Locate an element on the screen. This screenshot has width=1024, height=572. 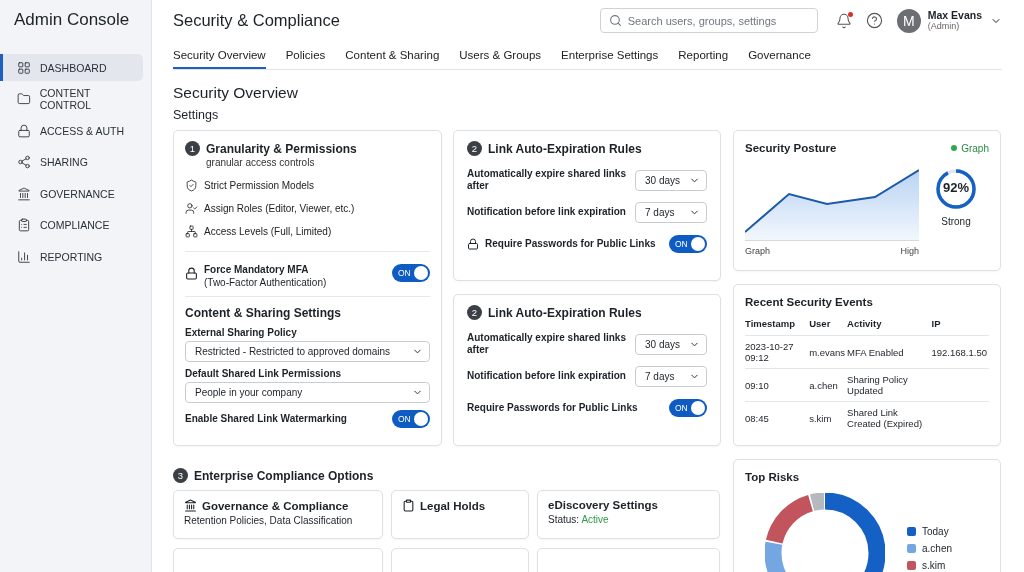
sidebar-item: GOVERNANCE is located at coordinates (71, 193).